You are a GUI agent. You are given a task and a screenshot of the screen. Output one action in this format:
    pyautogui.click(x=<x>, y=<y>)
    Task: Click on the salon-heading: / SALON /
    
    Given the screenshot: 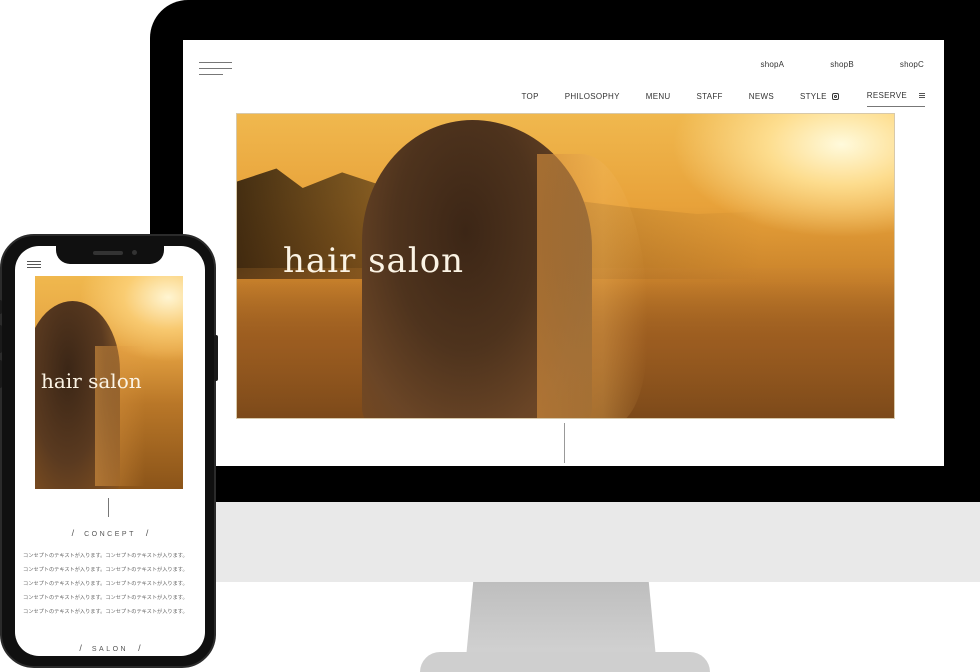 What is the action you would take?
    pyautogui.click(x=110, y=648)
    